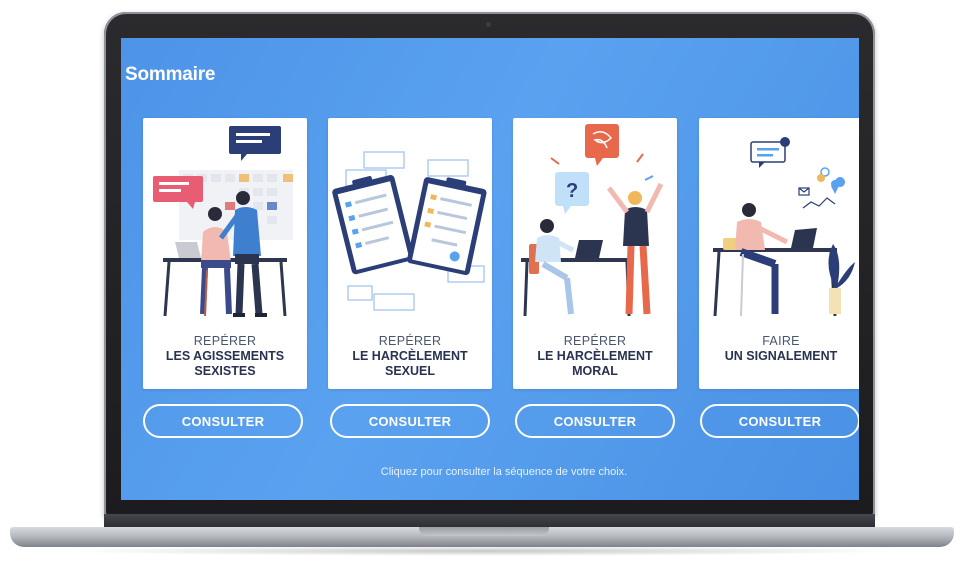 This screenshot has width=963, height=568. What do you see at coordinates (482, 551) in the screenshot?
I see `laptop-shadow` at bounding box center [482, 551].